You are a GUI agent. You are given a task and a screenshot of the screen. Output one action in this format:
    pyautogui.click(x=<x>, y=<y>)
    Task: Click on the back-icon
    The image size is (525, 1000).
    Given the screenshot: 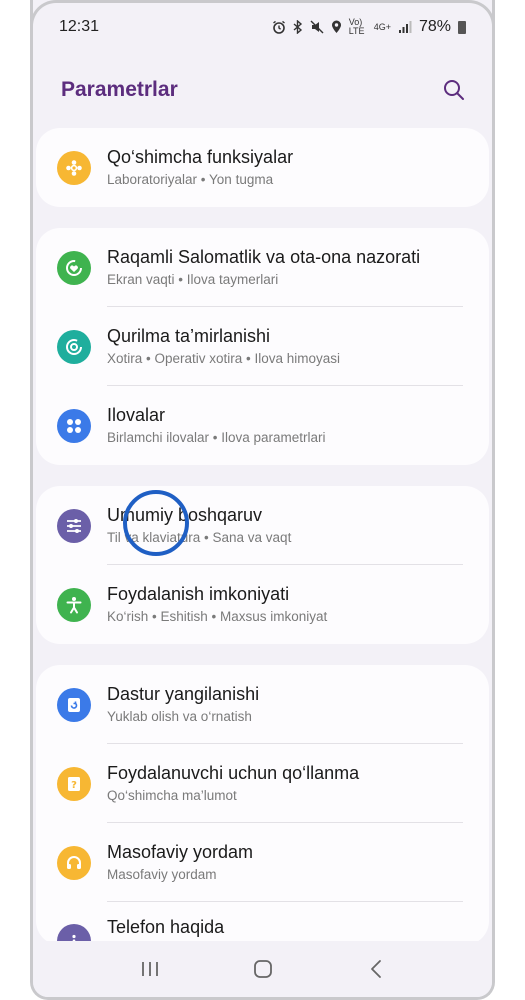 What is the action you would take?
    pyautogui.click(x=375, y=969)
    